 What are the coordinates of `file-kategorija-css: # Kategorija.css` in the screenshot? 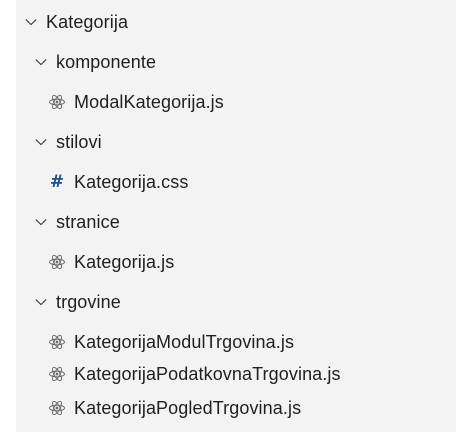 It's located at (236, 182).